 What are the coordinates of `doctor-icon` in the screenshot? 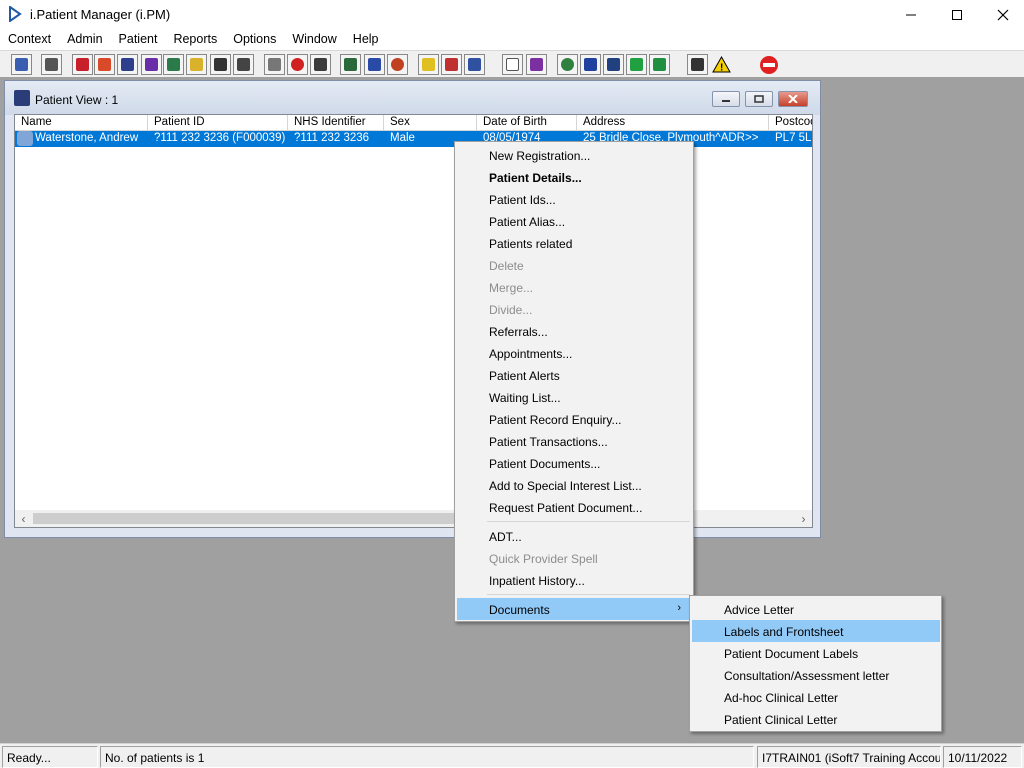 It's located at (173, 64).